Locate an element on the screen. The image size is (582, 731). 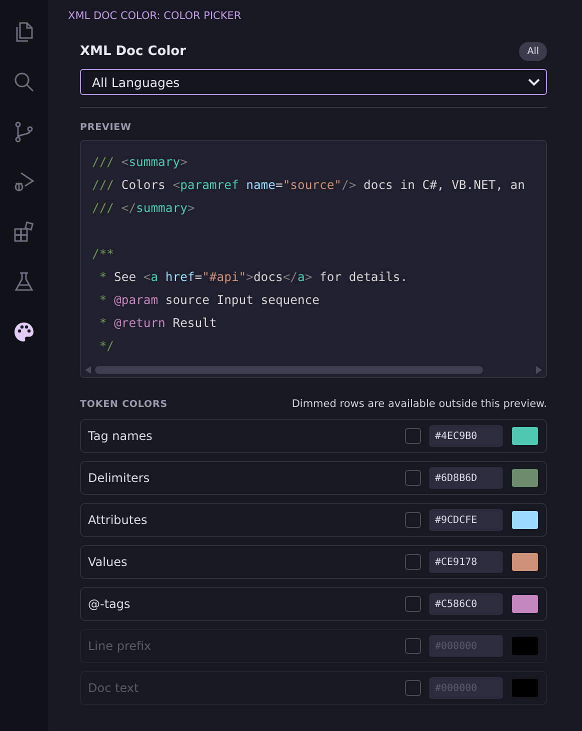
hex-input: #4EC9B0 is located at coordinates (466, 436).